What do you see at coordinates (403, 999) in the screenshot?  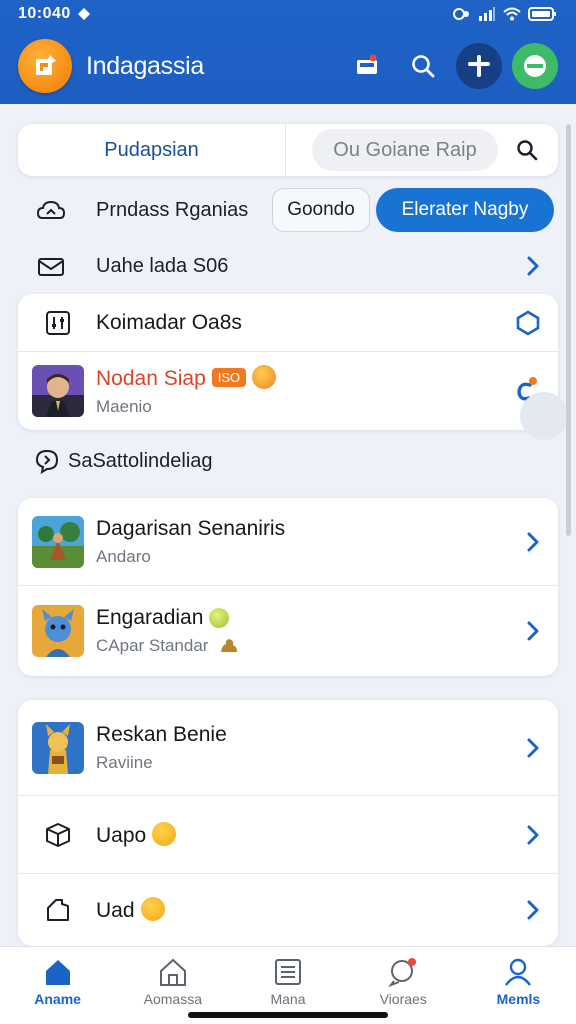 I see `nav-label: Vioraes` at bounding box center [403, 999].